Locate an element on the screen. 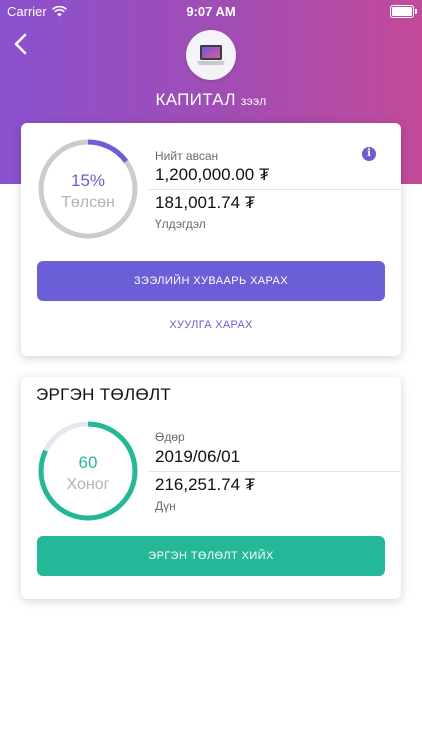 The image size is (422, 750). view-schedule-button: ЗЭЭЛИЙН ХУВААРЬ ХАРАХ is located at coordinates (211, 281).